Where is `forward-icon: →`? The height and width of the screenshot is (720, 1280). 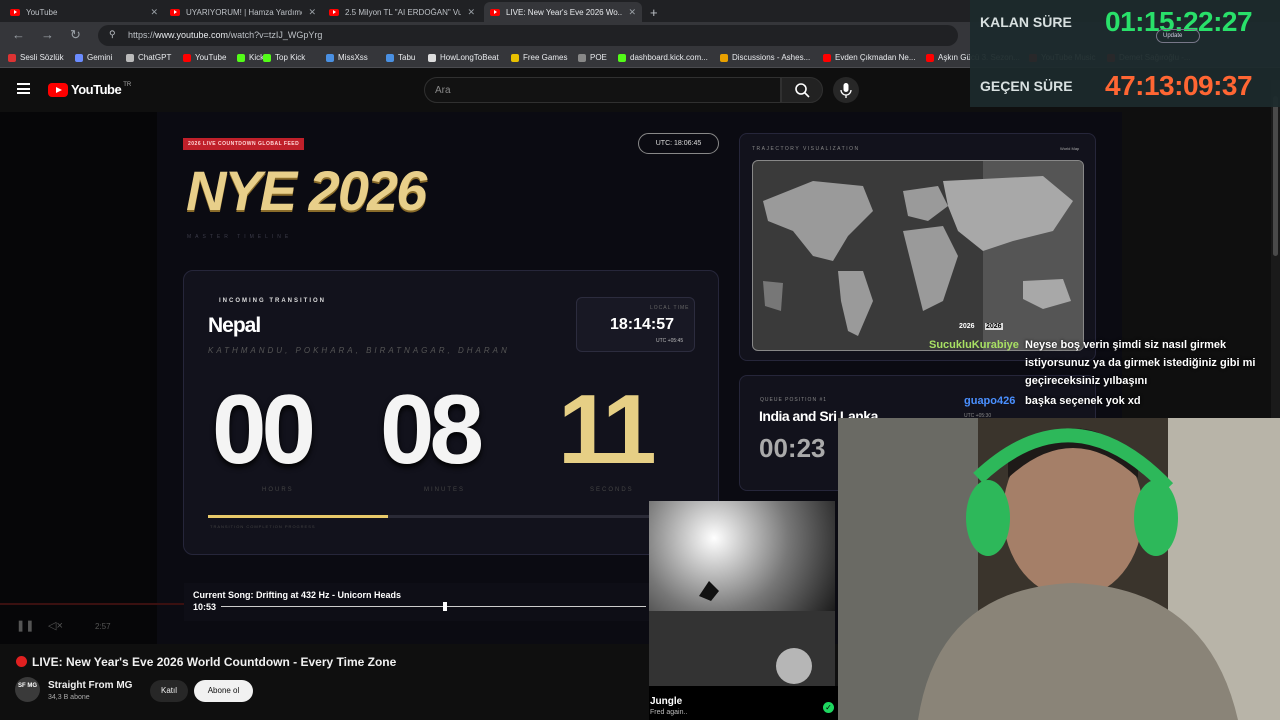
forward-icon: → is located at coordinates (47, 34).